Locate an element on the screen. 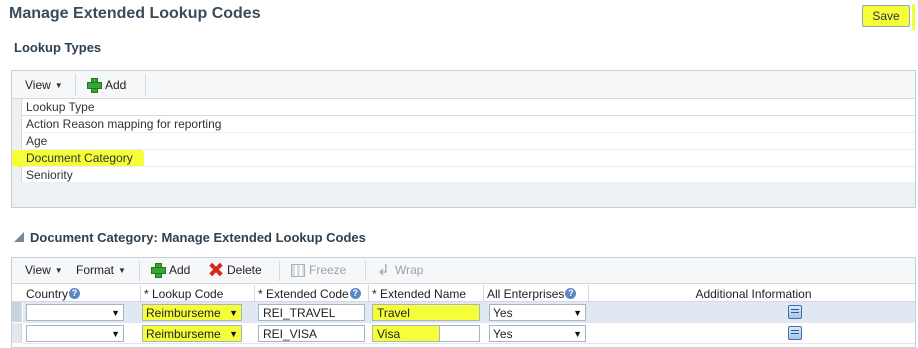  row-selector-column is located at coordinates (17, 140).